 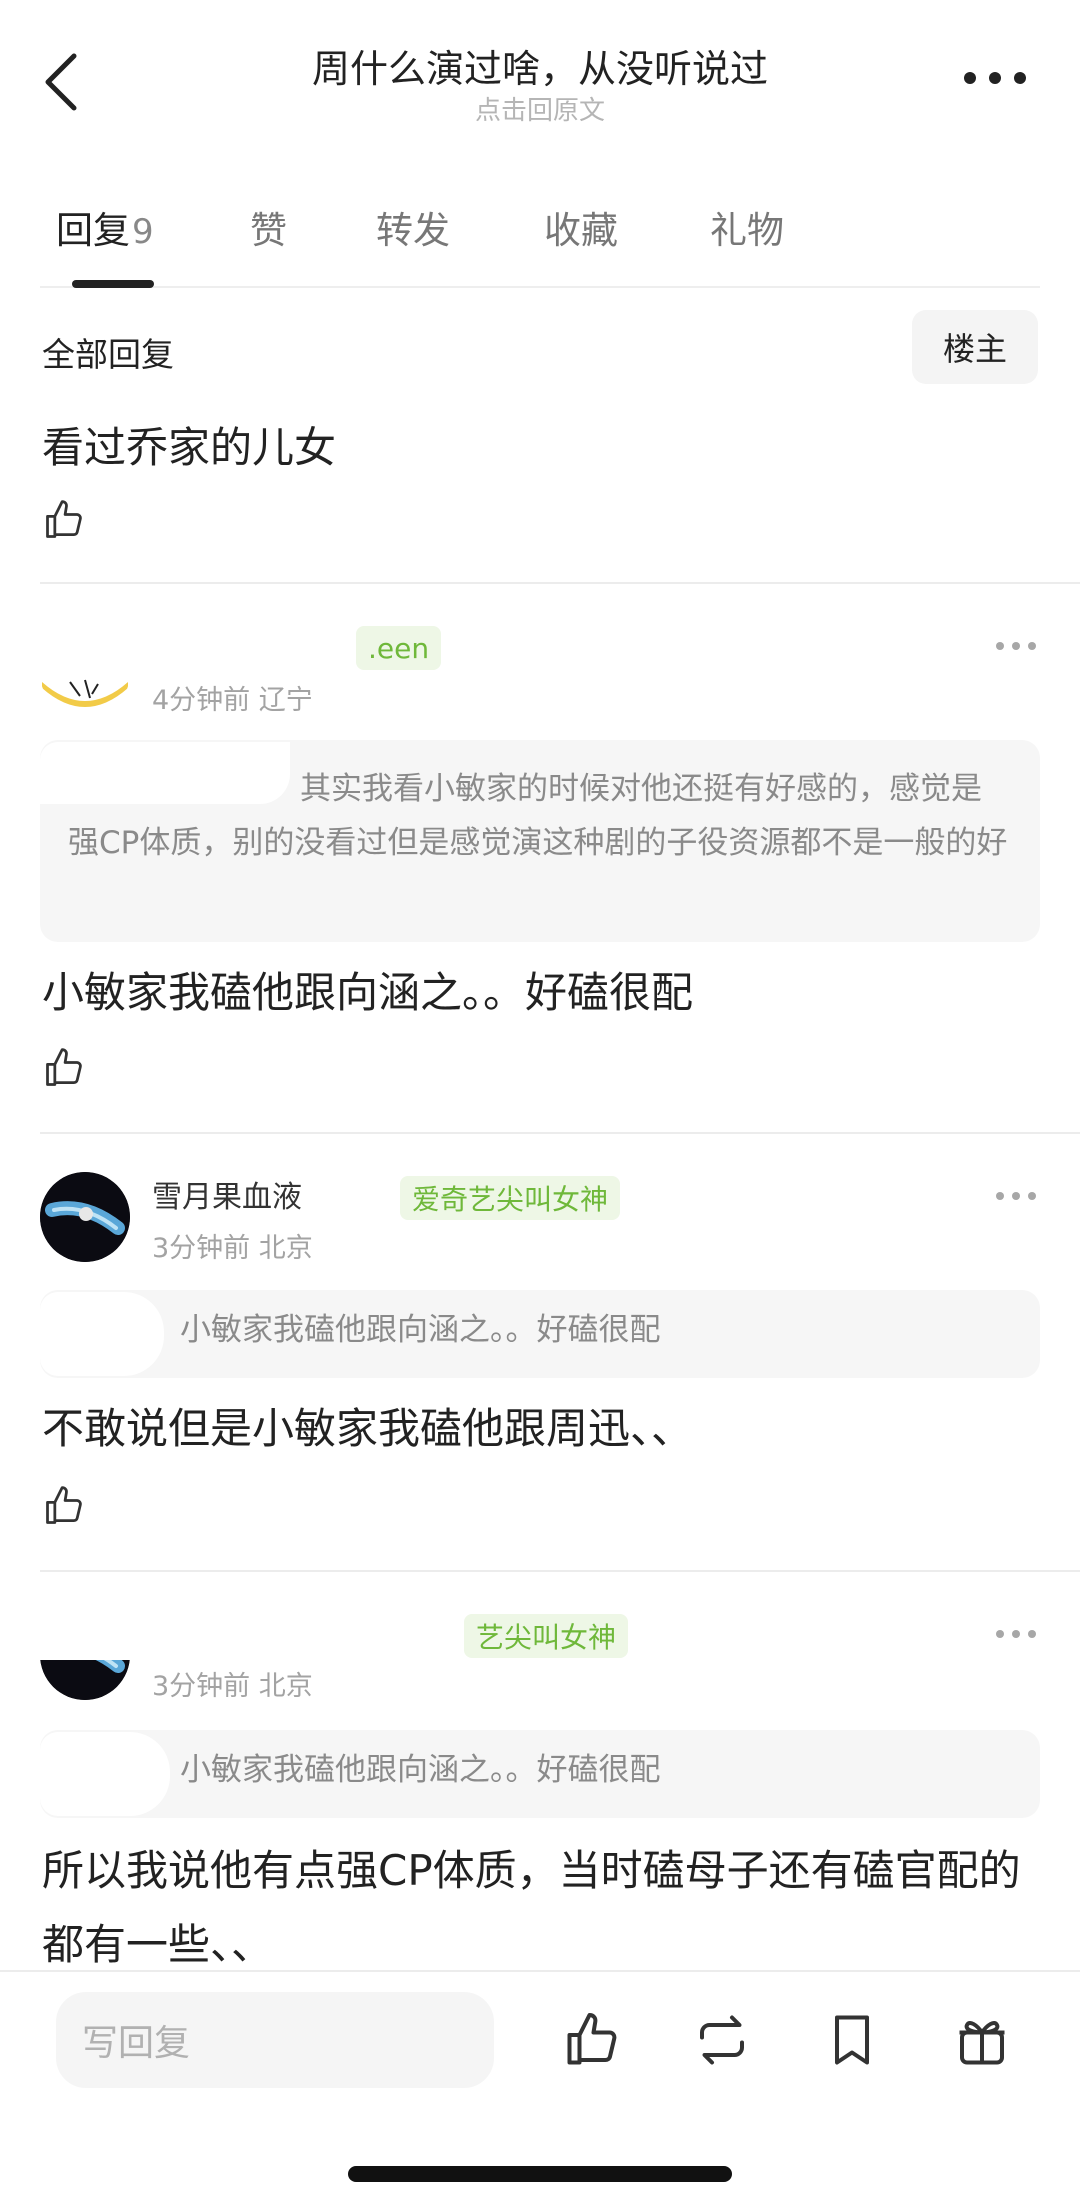 What do you see at coordinates (975, 347) in the screenshot?
I see `op-filter-button: 楼主` at bounding box center [975, 347].